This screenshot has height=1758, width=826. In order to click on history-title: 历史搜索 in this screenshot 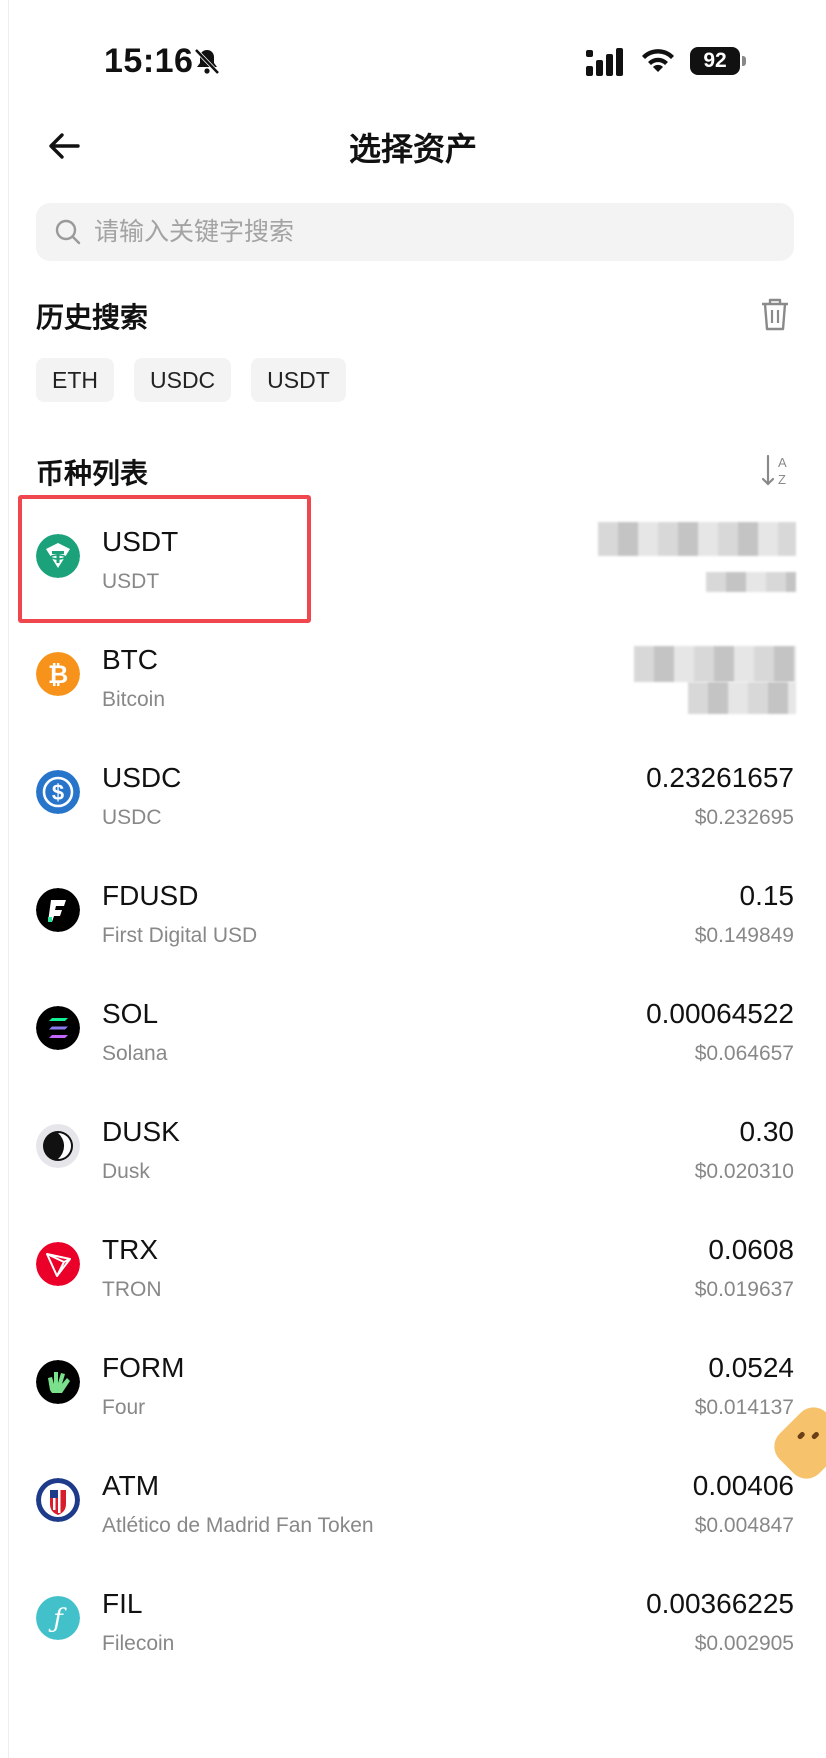, I will do `click(92, 317)`.